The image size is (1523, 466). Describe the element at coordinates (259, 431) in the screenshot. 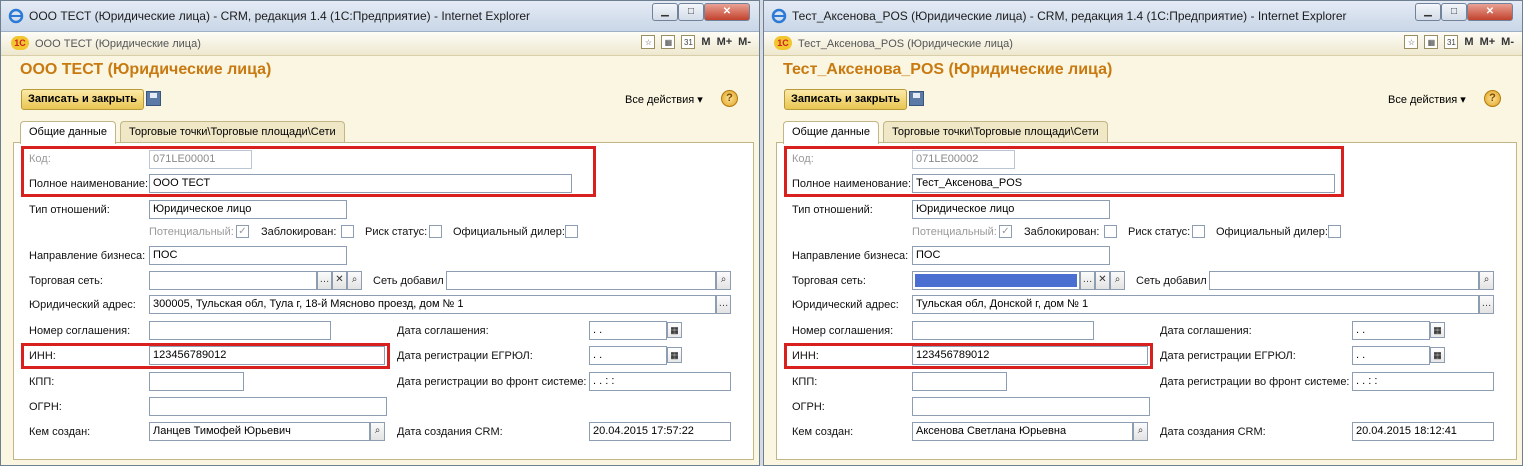

I see `created-by-field: Ланцев Тимофей Юрьевич` at that location.